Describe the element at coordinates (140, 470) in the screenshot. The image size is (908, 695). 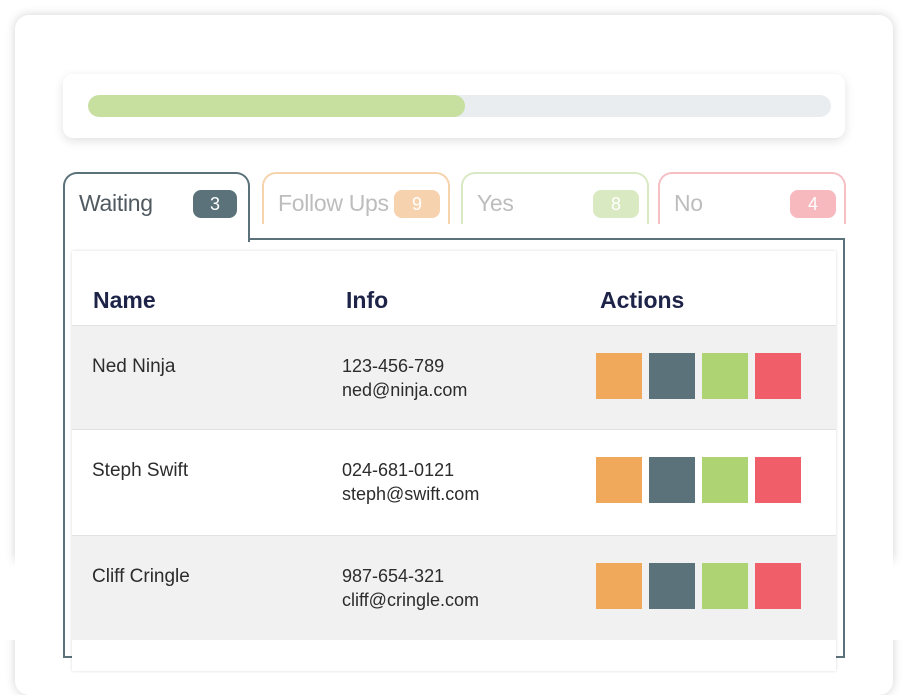
I see `contact-name: Steph Swift` at that location.